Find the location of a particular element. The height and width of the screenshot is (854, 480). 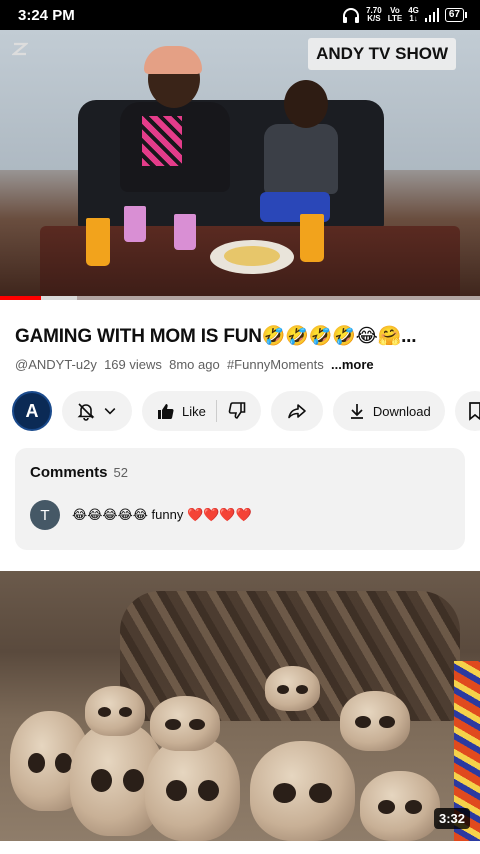

network-speed: 7.70 K/S is located at coordinates (374, 15).